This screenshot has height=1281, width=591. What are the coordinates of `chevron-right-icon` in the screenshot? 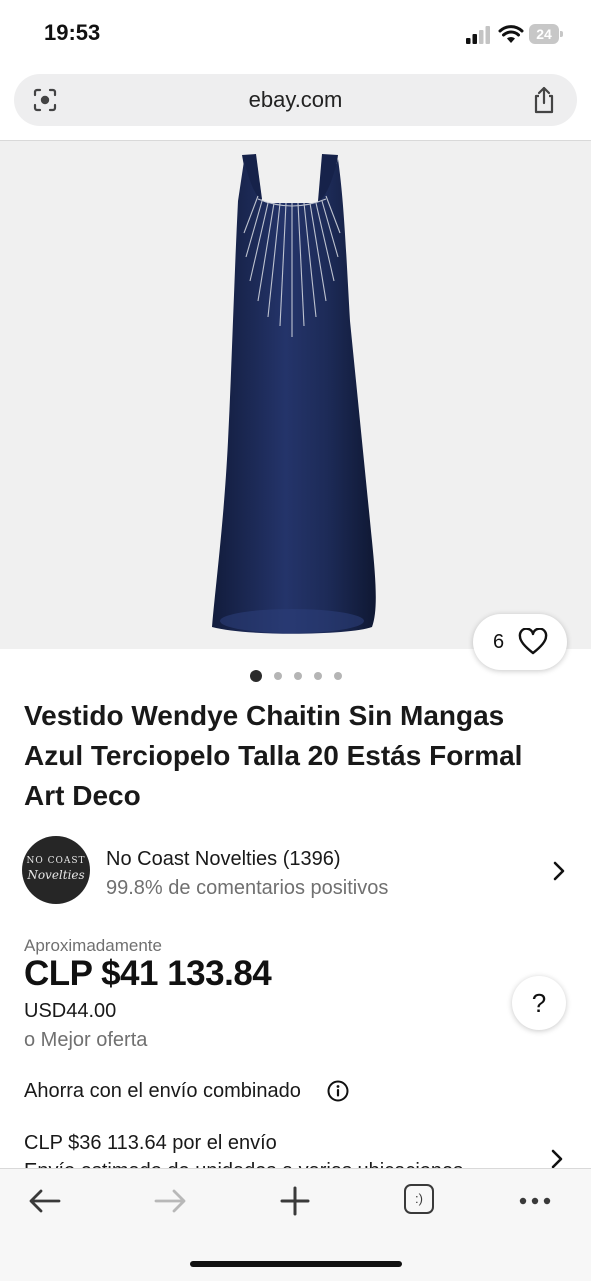 It's located at (559, 871).